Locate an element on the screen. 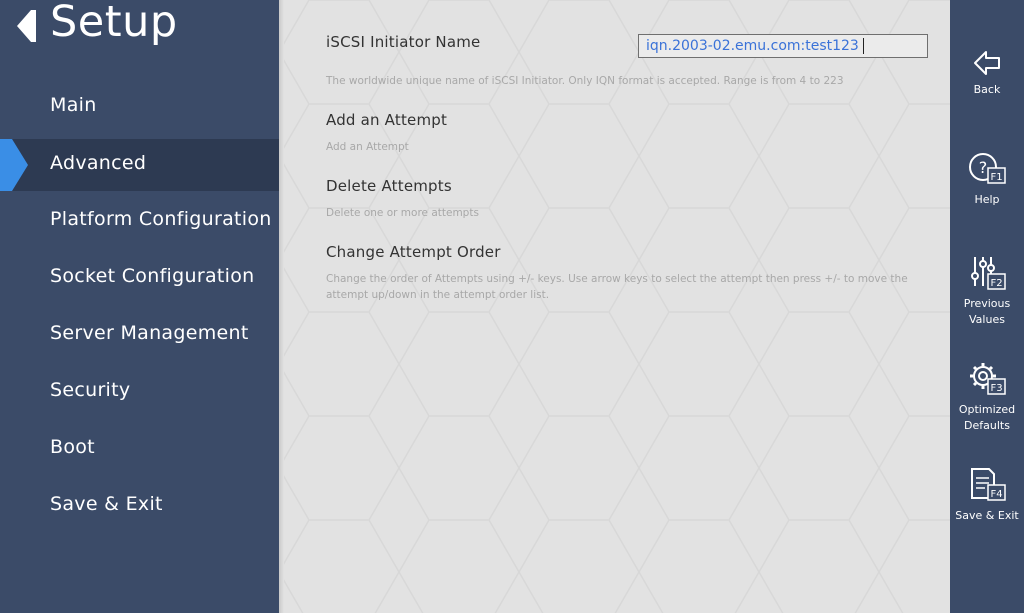 The width and height of the screenshot is (1024, 613). previous-values-label: Previous Values is located at coordinates (987, 311).